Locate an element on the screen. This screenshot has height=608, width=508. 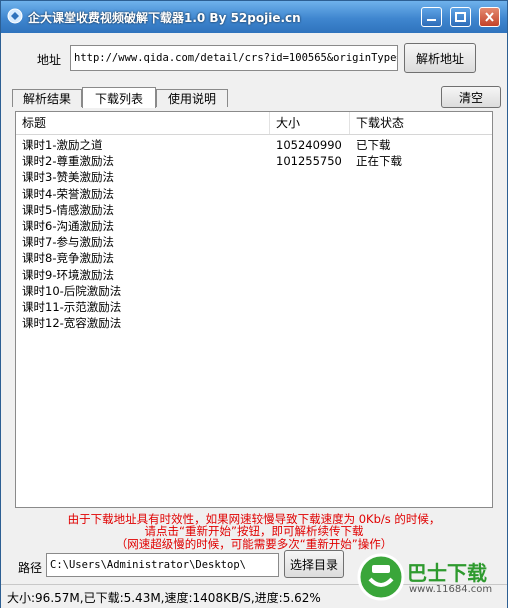
watermark-brand: 巴士下载 is located at coordinates (447, 573).